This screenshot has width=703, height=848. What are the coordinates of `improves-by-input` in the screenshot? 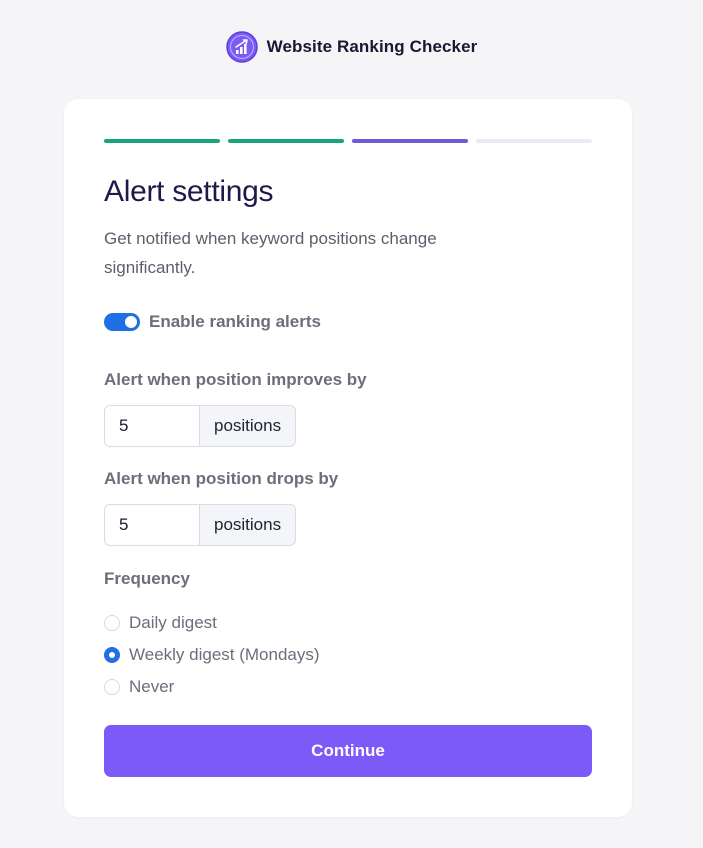 It's located at (151, 426).